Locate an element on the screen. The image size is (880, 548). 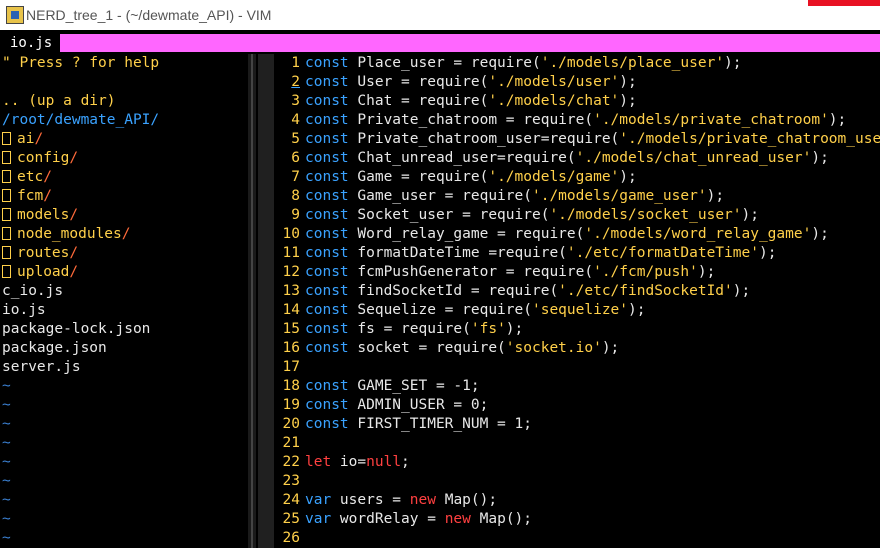
code-line: 17 is located at coordinates (578, 367).